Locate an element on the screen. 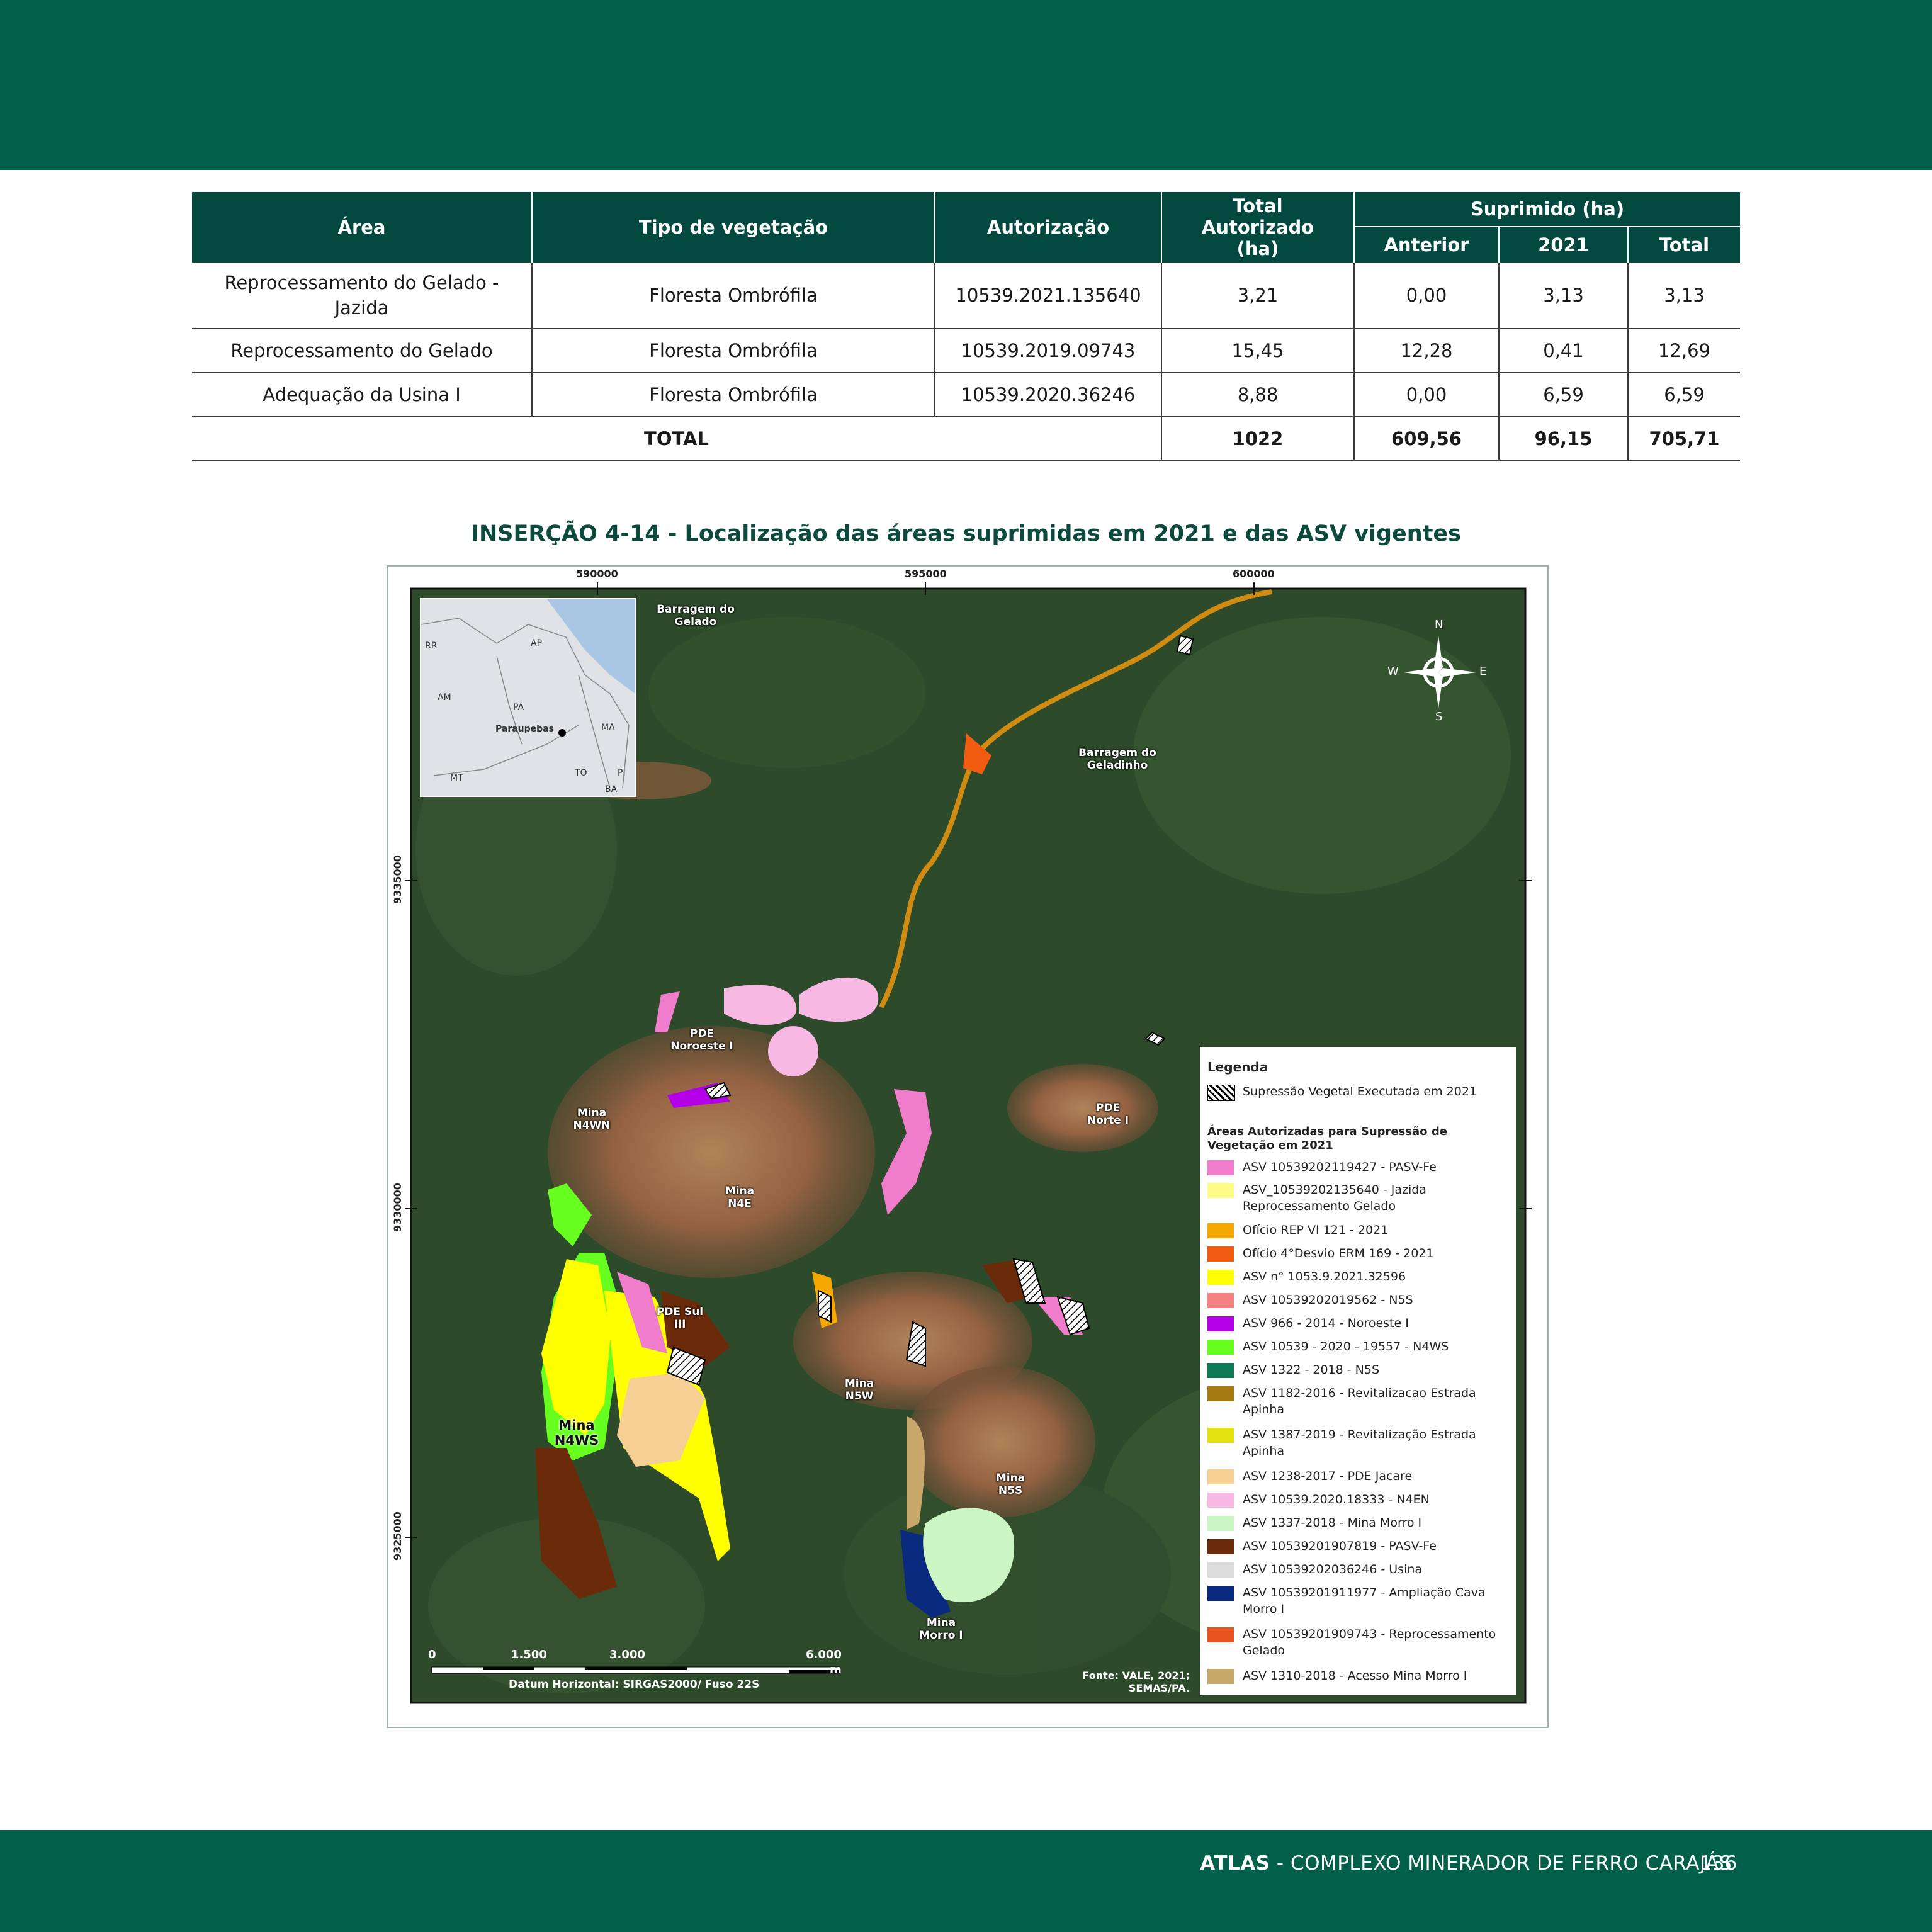 Image resolution: width=1932 pixels, height=1932 pixels. label-mina-n4wn: Mina N4WN is located at coordinates (592, 1119).